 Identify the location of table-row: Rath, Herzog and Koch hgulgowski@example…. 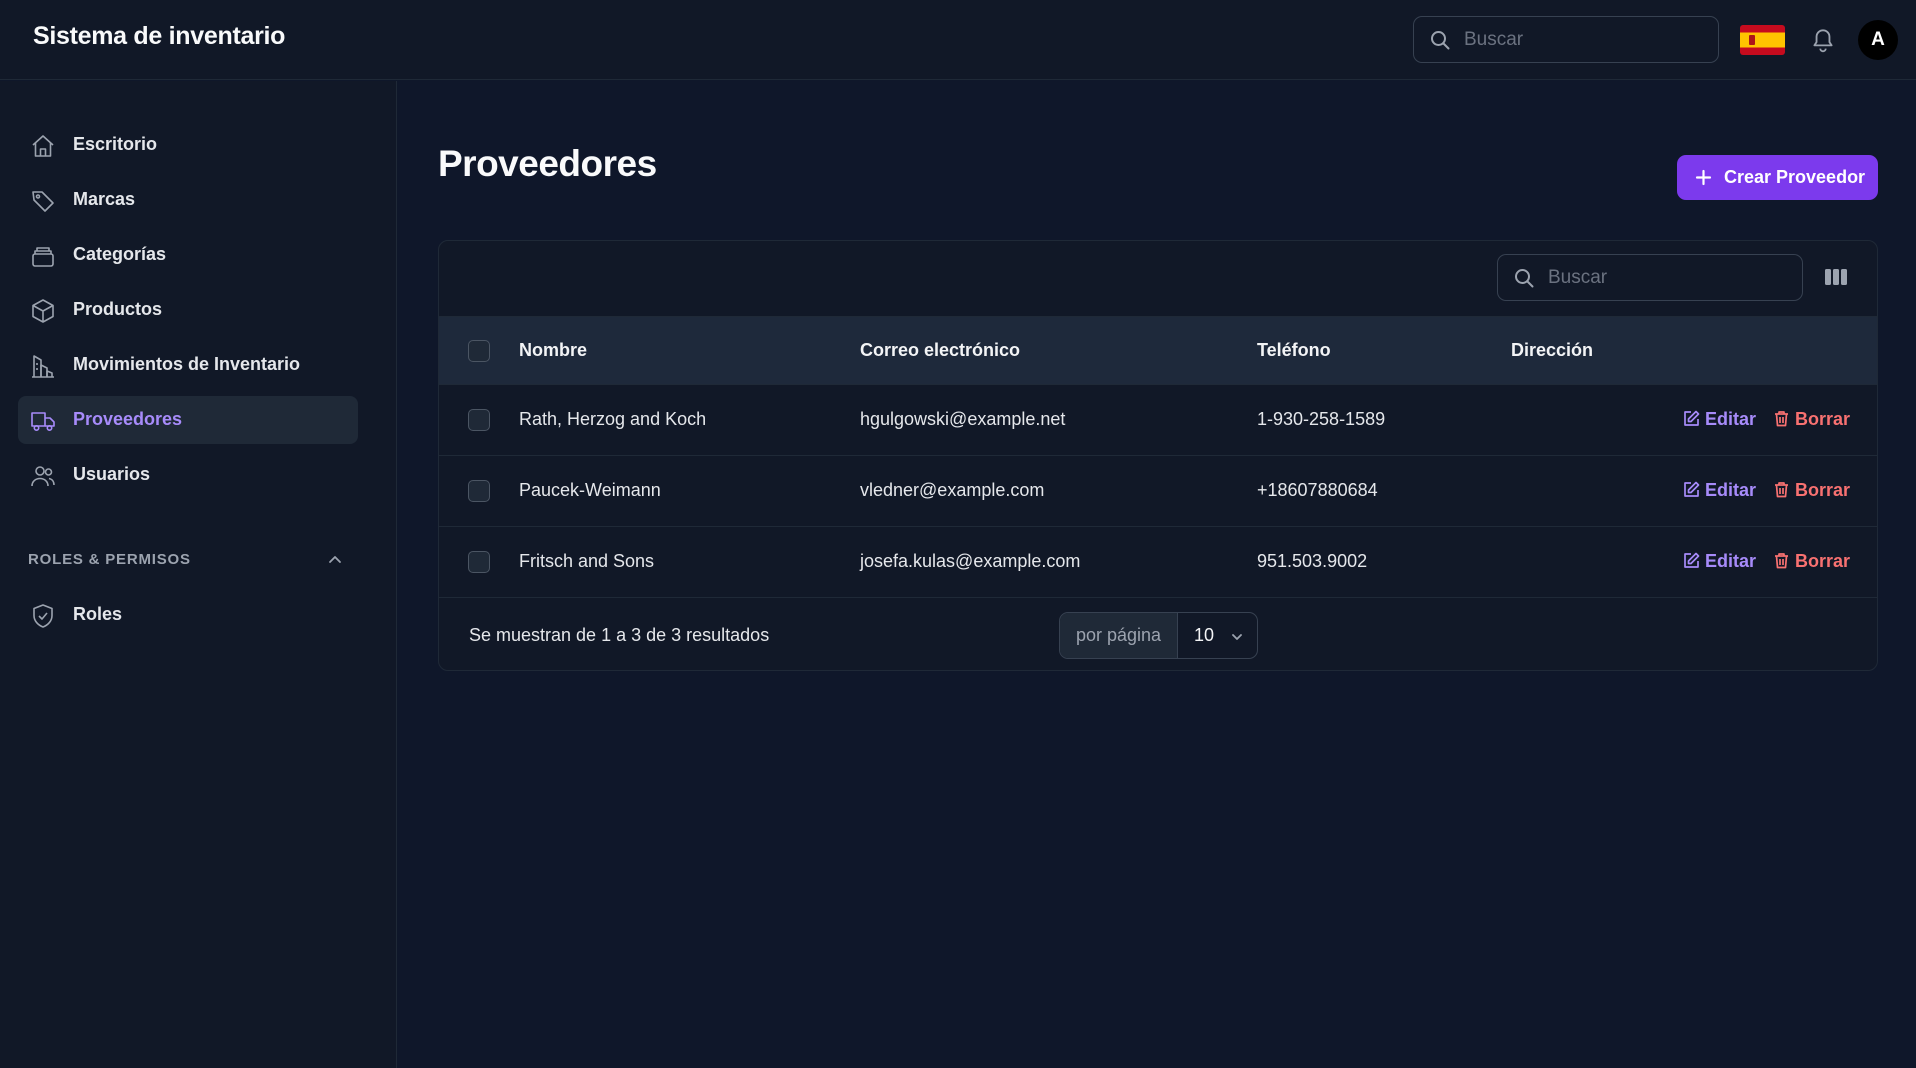
(1158, 419).